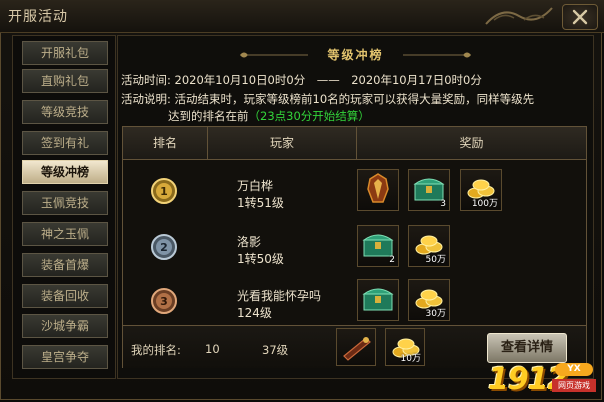 The width and height of the screenshot is (604, 402). I want to click on armor-icon, so click(378, 188).